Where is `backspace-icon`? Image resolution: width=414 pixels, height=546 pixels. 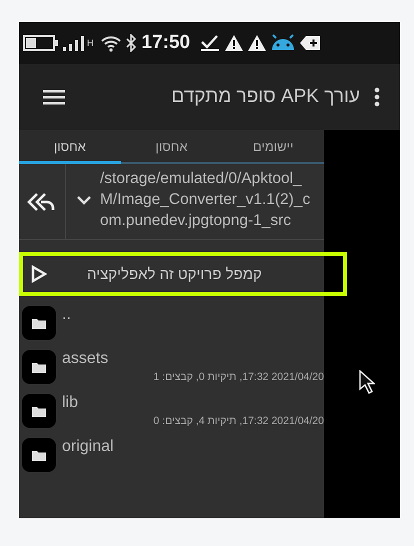 backspace-icon is located at coordinates (310, 43).